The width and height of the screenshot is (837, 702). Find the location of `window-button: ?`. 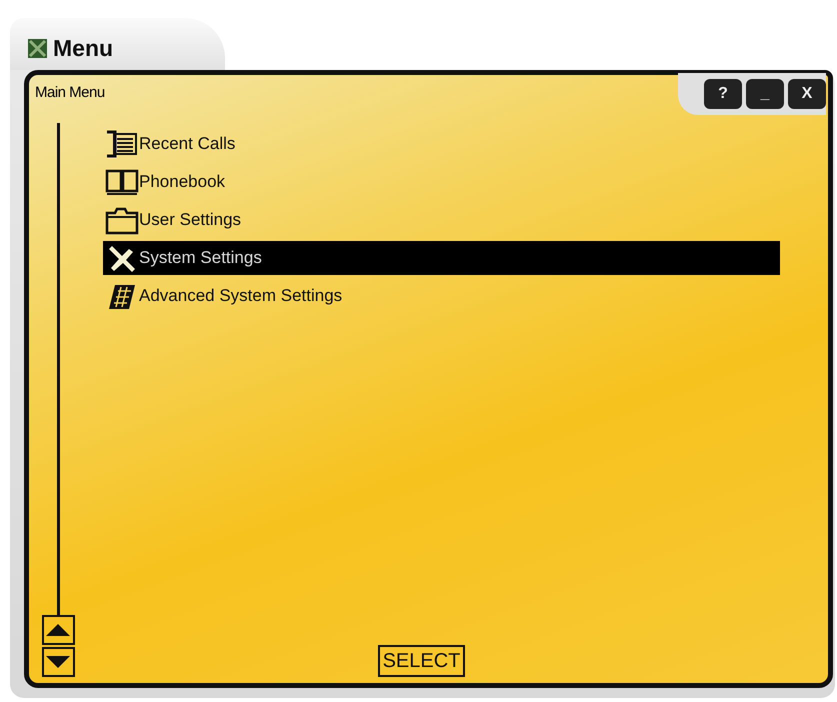

window-button: ? is located at coordinates (723, 94).